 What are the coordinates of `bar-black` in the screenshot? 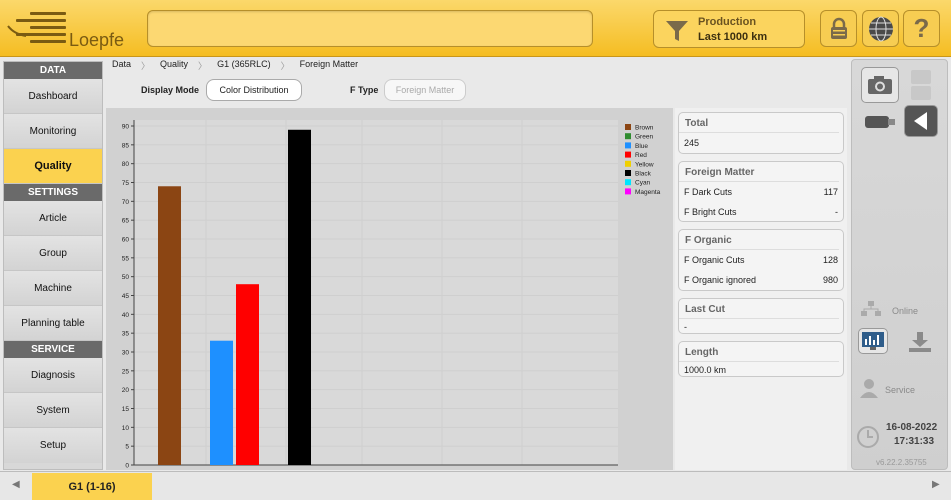 It's located at (299, 297).